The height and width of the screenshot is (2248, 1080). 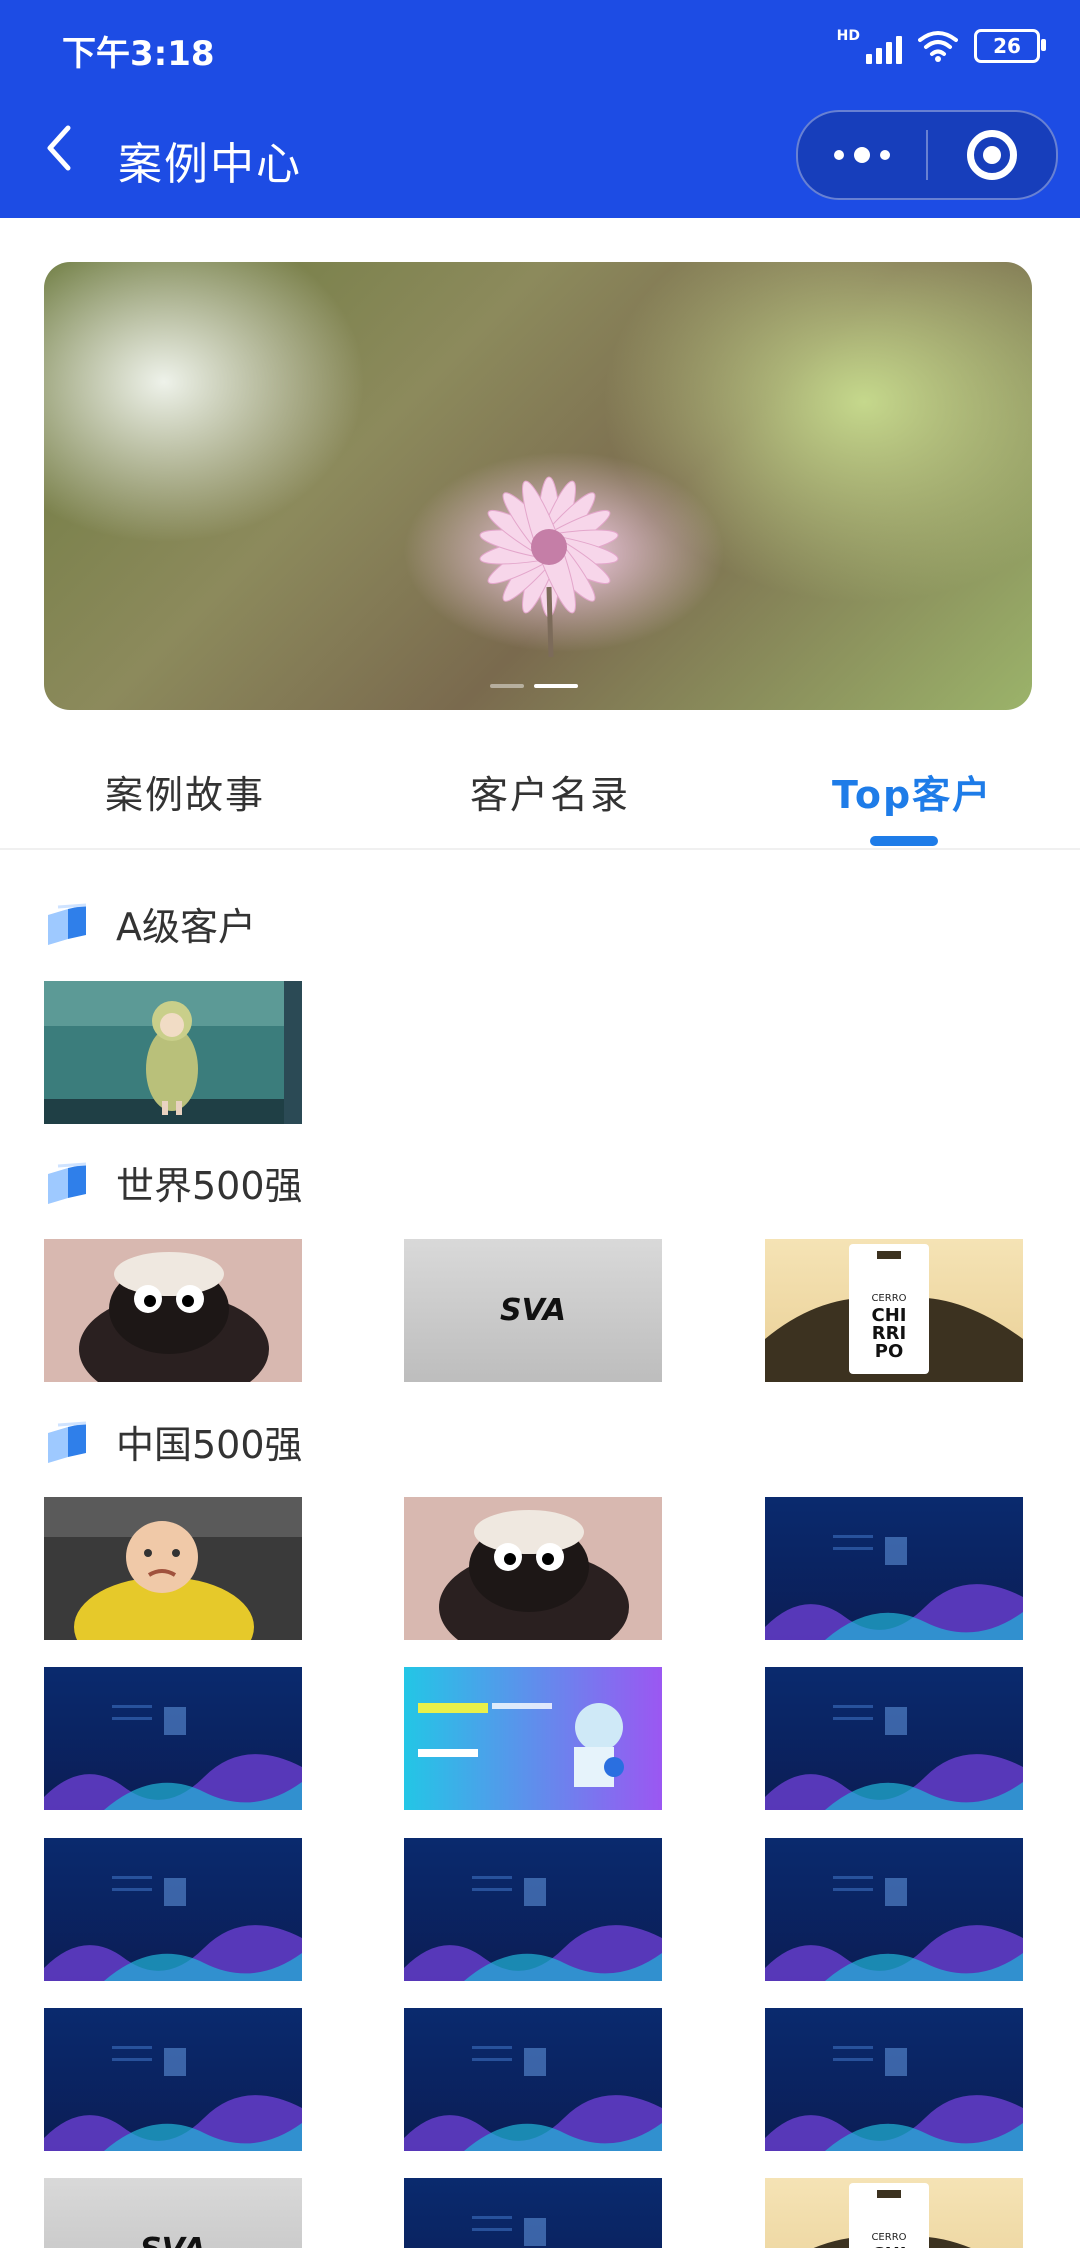 I want to click on signal-icon: HD, so click(x=869, y=46).